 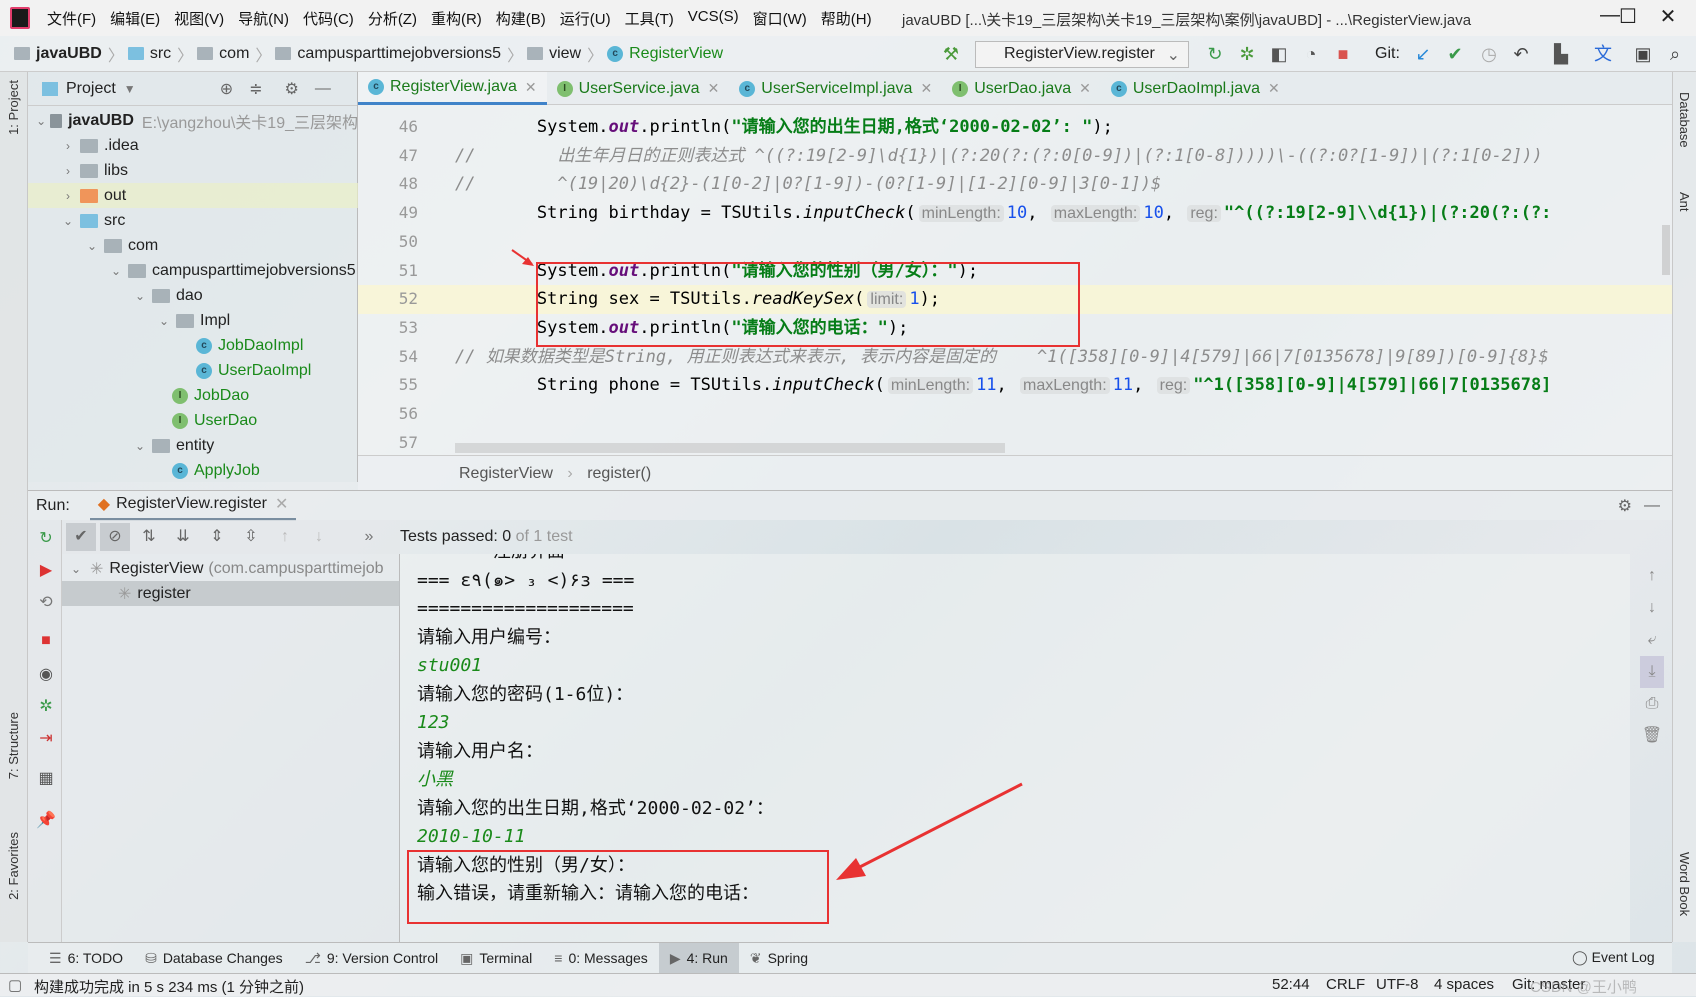 What do you see at coordinates (1684, 120) in the screenshot?
I see `stripe-database-tab: Database` at bounding box center [1684, 120].